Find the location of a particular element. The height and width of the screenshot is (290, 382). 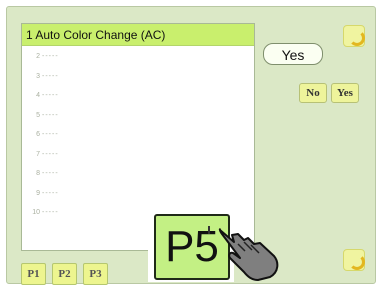

row-number: 5 is located at coordinates (38, 115).